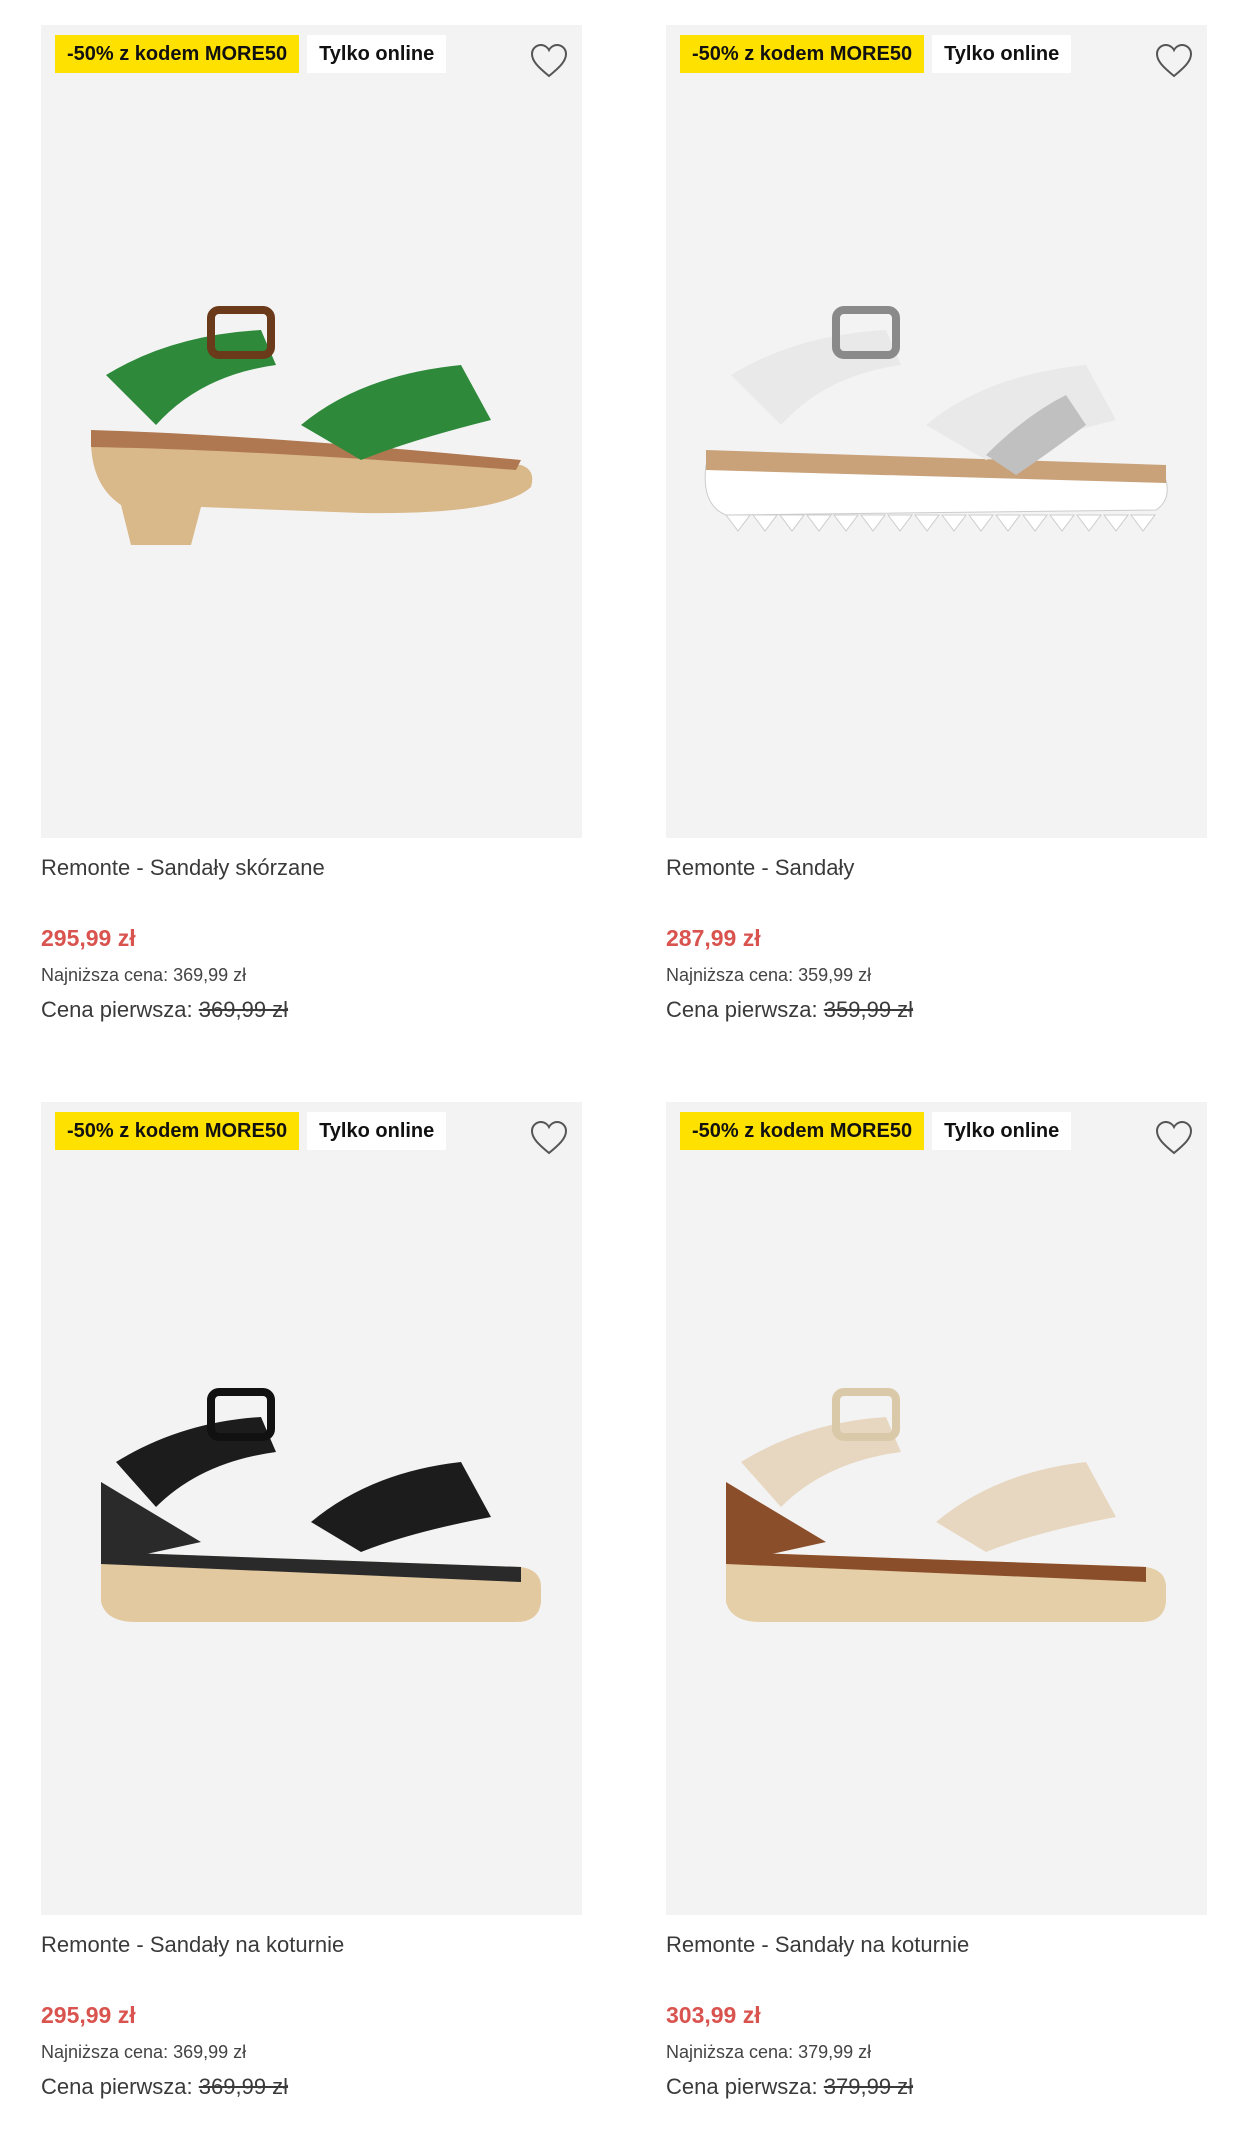 This screenshot has height=2154, width=1250. I want to click on product-price: 303,99 zł, so click(713, 2015).